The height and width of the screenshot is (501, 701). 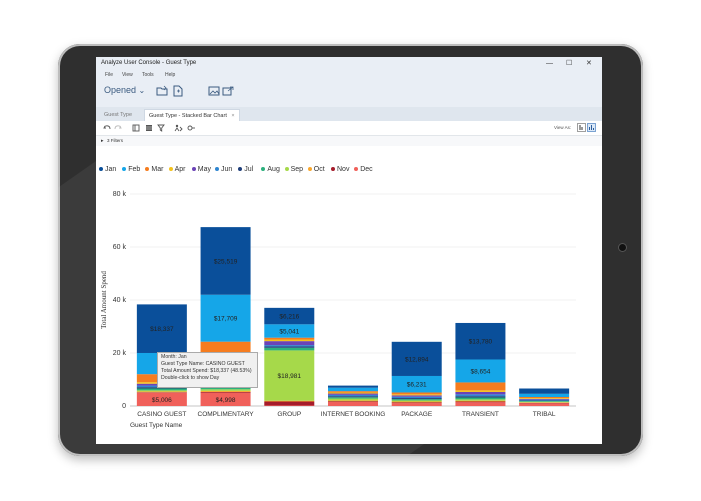 What do you see at coordinates (118, 115) in the screenshot?
I see `tab-guest-type: Guest Type` at bounding box center [118, 115].